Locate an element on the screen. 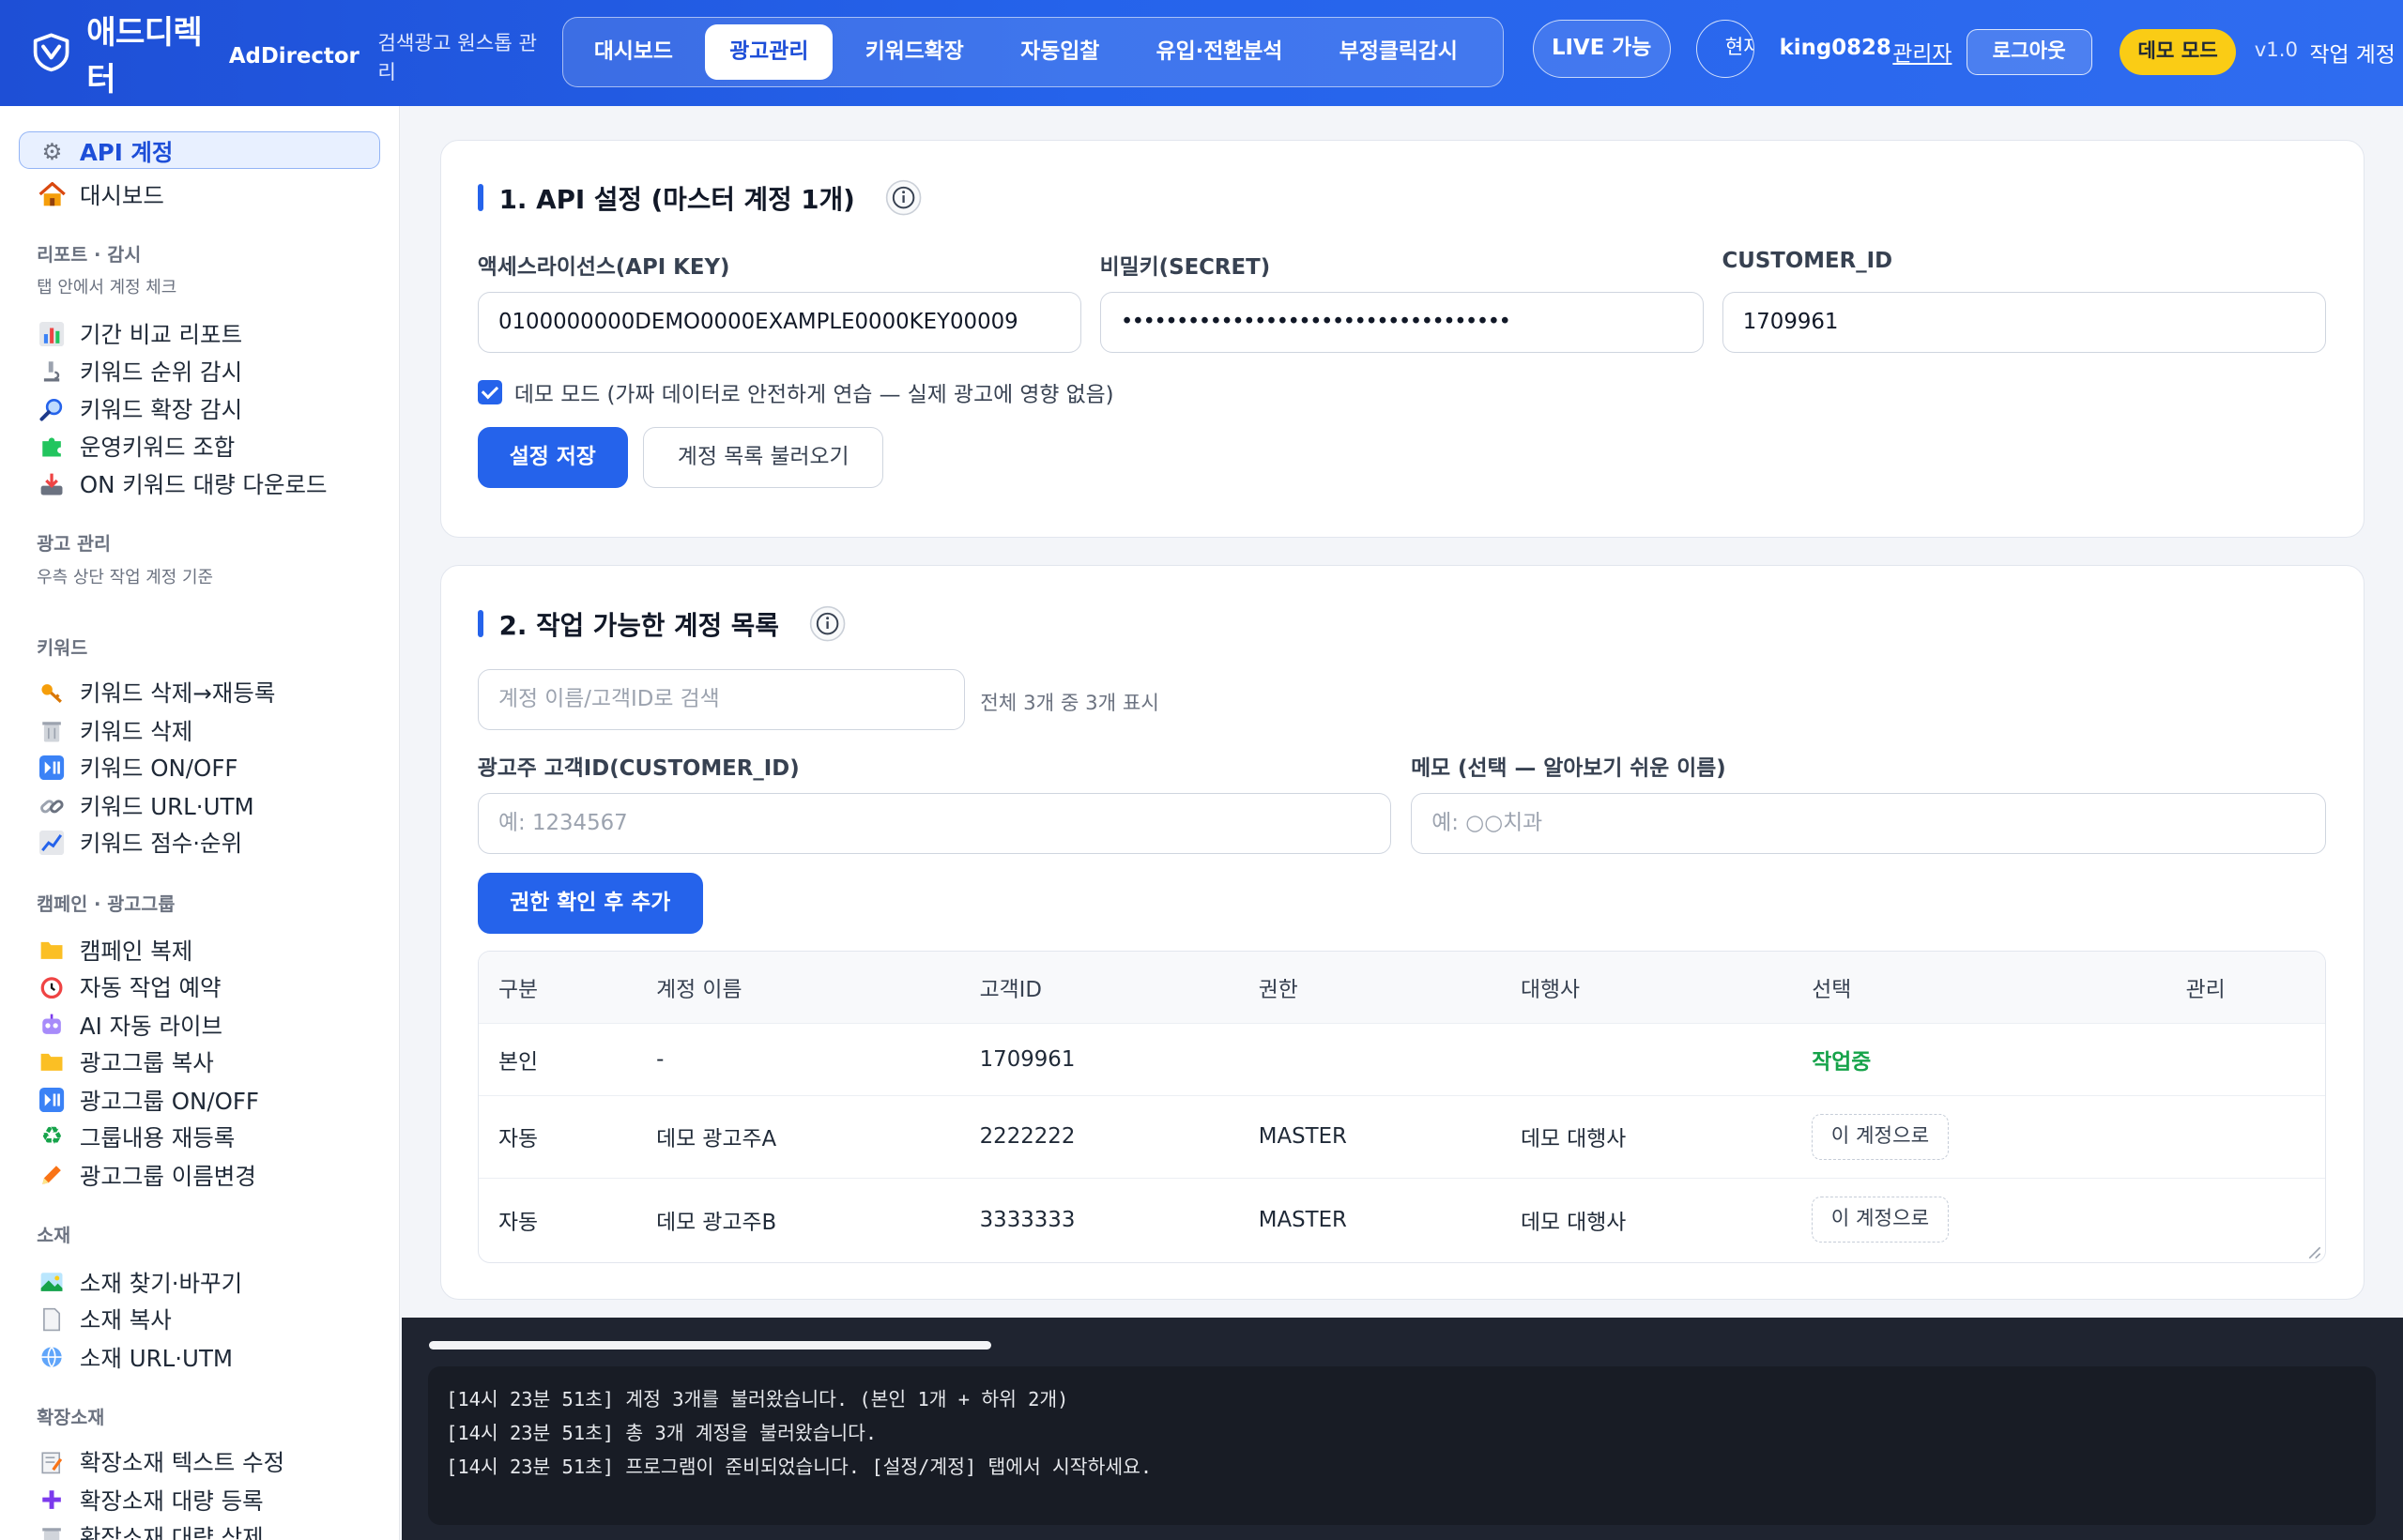 Image resolution: width=2403 pixels, height=1540 pixels. sidebar-item-label: 광고그룹 이름변경 is located at coordinates (168, 1176).